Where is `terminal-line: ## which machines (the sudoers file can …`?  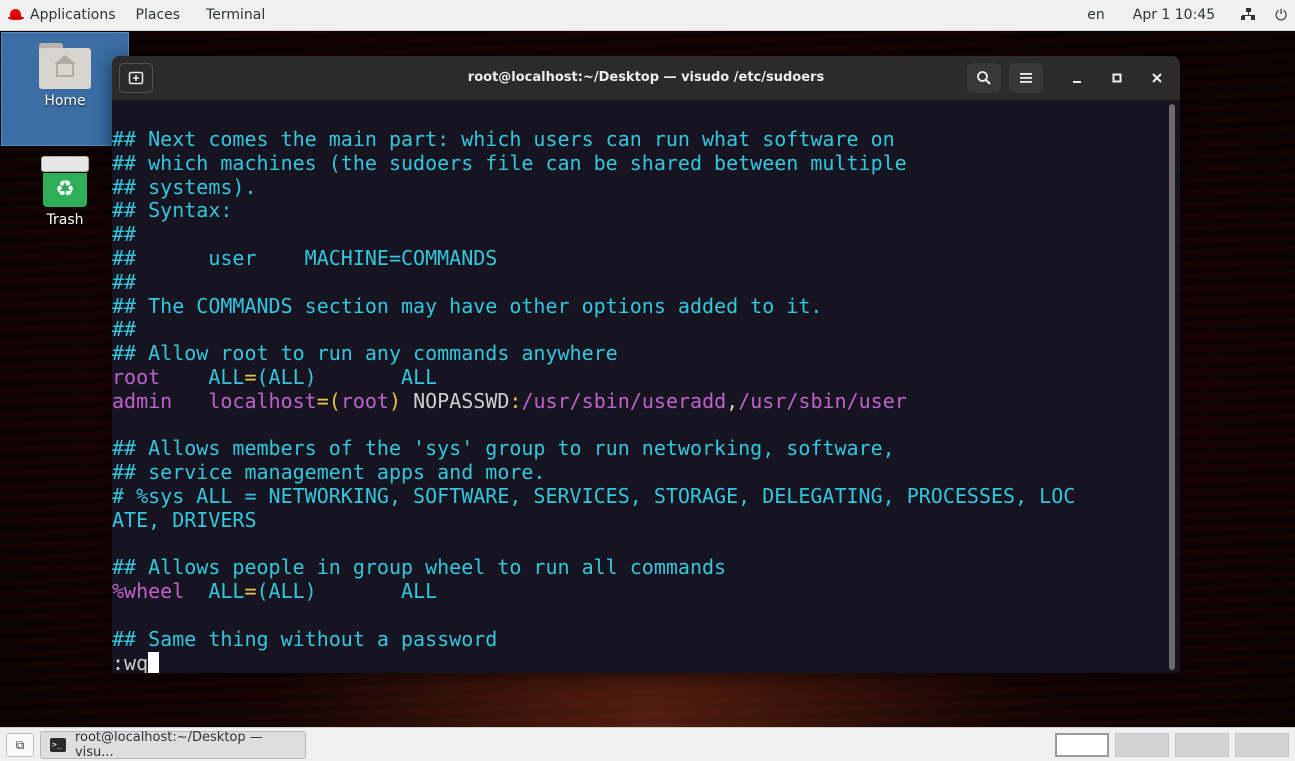 terminal-line: ## which machines (the sudoers file can … is located at coordinates (640, 163).